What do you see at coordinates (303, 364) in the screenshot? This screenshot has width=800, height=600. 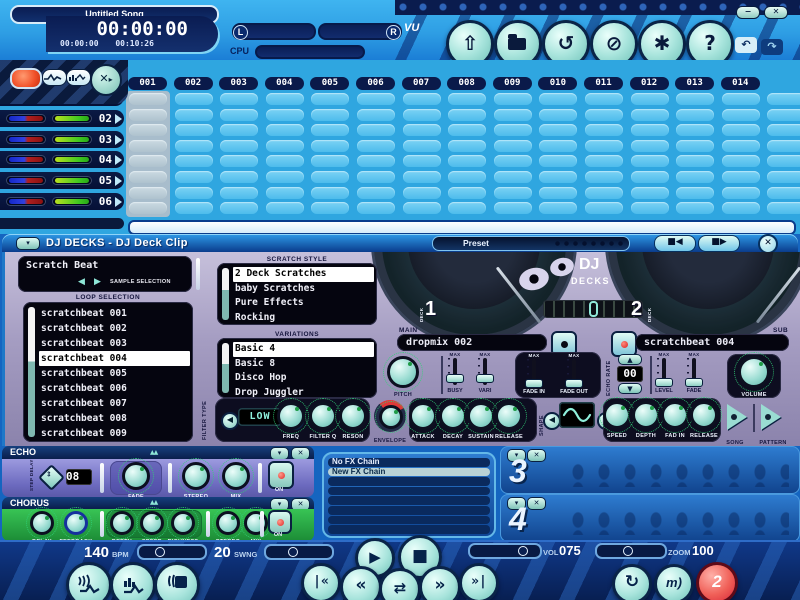 I see `variation-item: Basic 8` at bounding box center [303, 364].